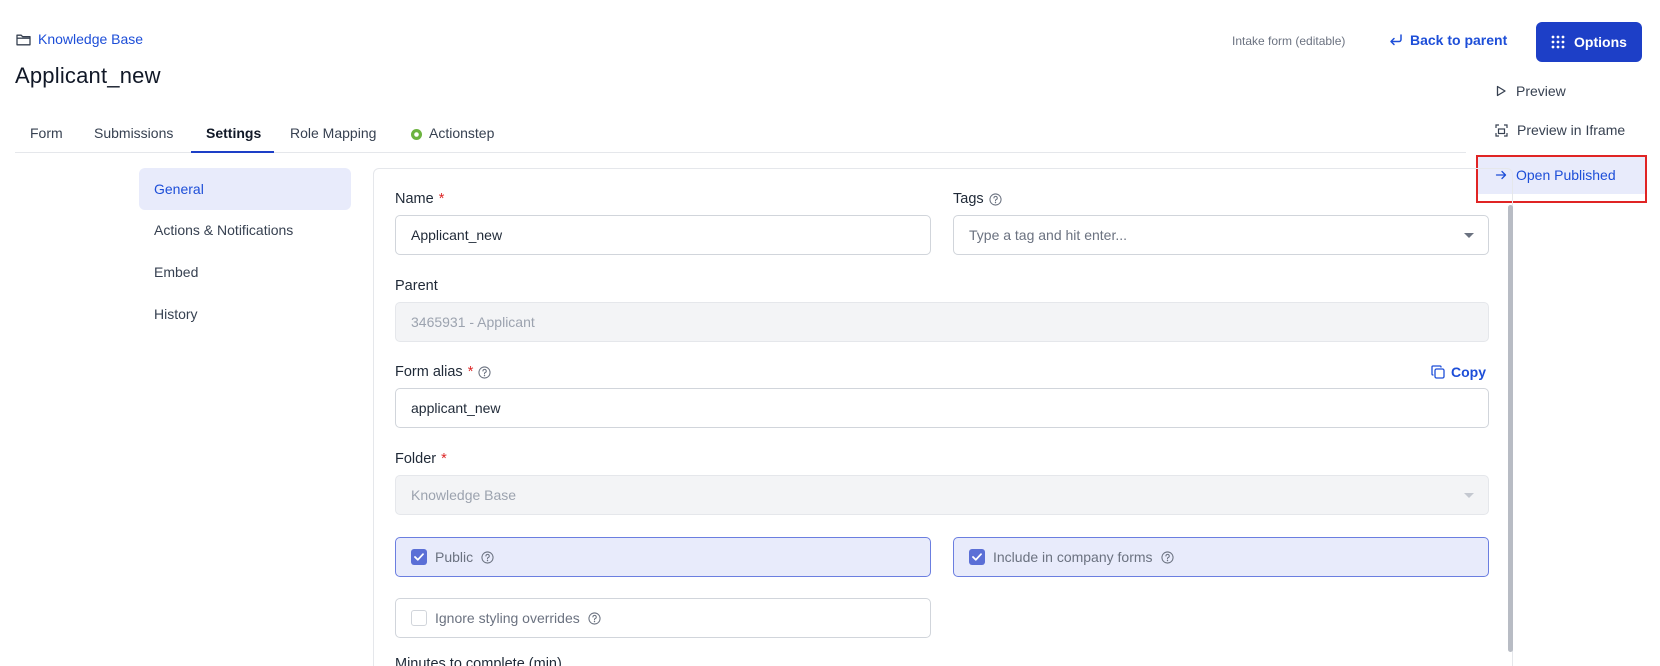  I want to click on tab-actionstep: Actionstep, so click(452, 136).